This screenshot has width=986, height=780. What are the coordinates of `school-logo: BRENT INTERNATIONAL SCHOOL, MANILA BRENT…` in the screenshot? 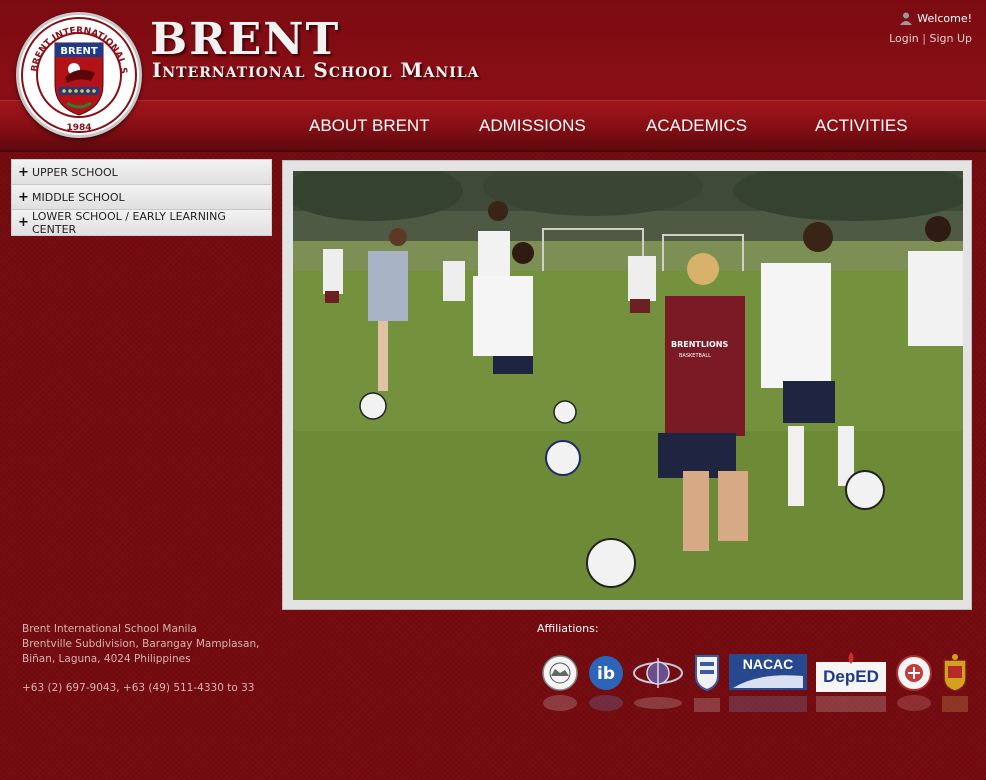 It's located at (79, 75).